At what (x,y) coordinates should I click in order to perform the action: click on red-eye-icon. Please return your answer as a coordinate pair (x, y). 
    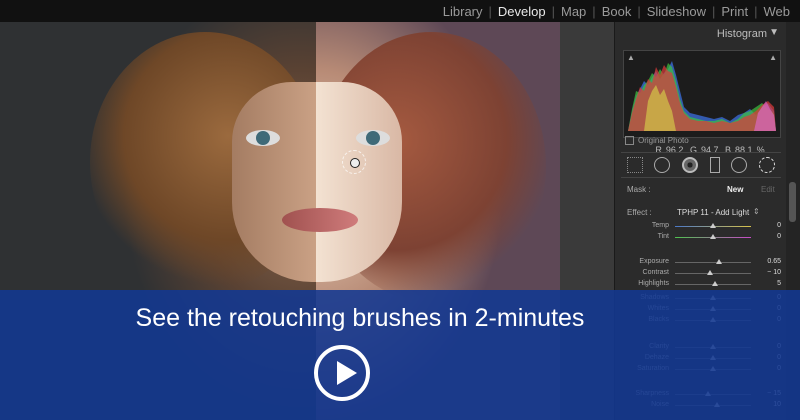
    Looking at the image, I should click on (690, 165).